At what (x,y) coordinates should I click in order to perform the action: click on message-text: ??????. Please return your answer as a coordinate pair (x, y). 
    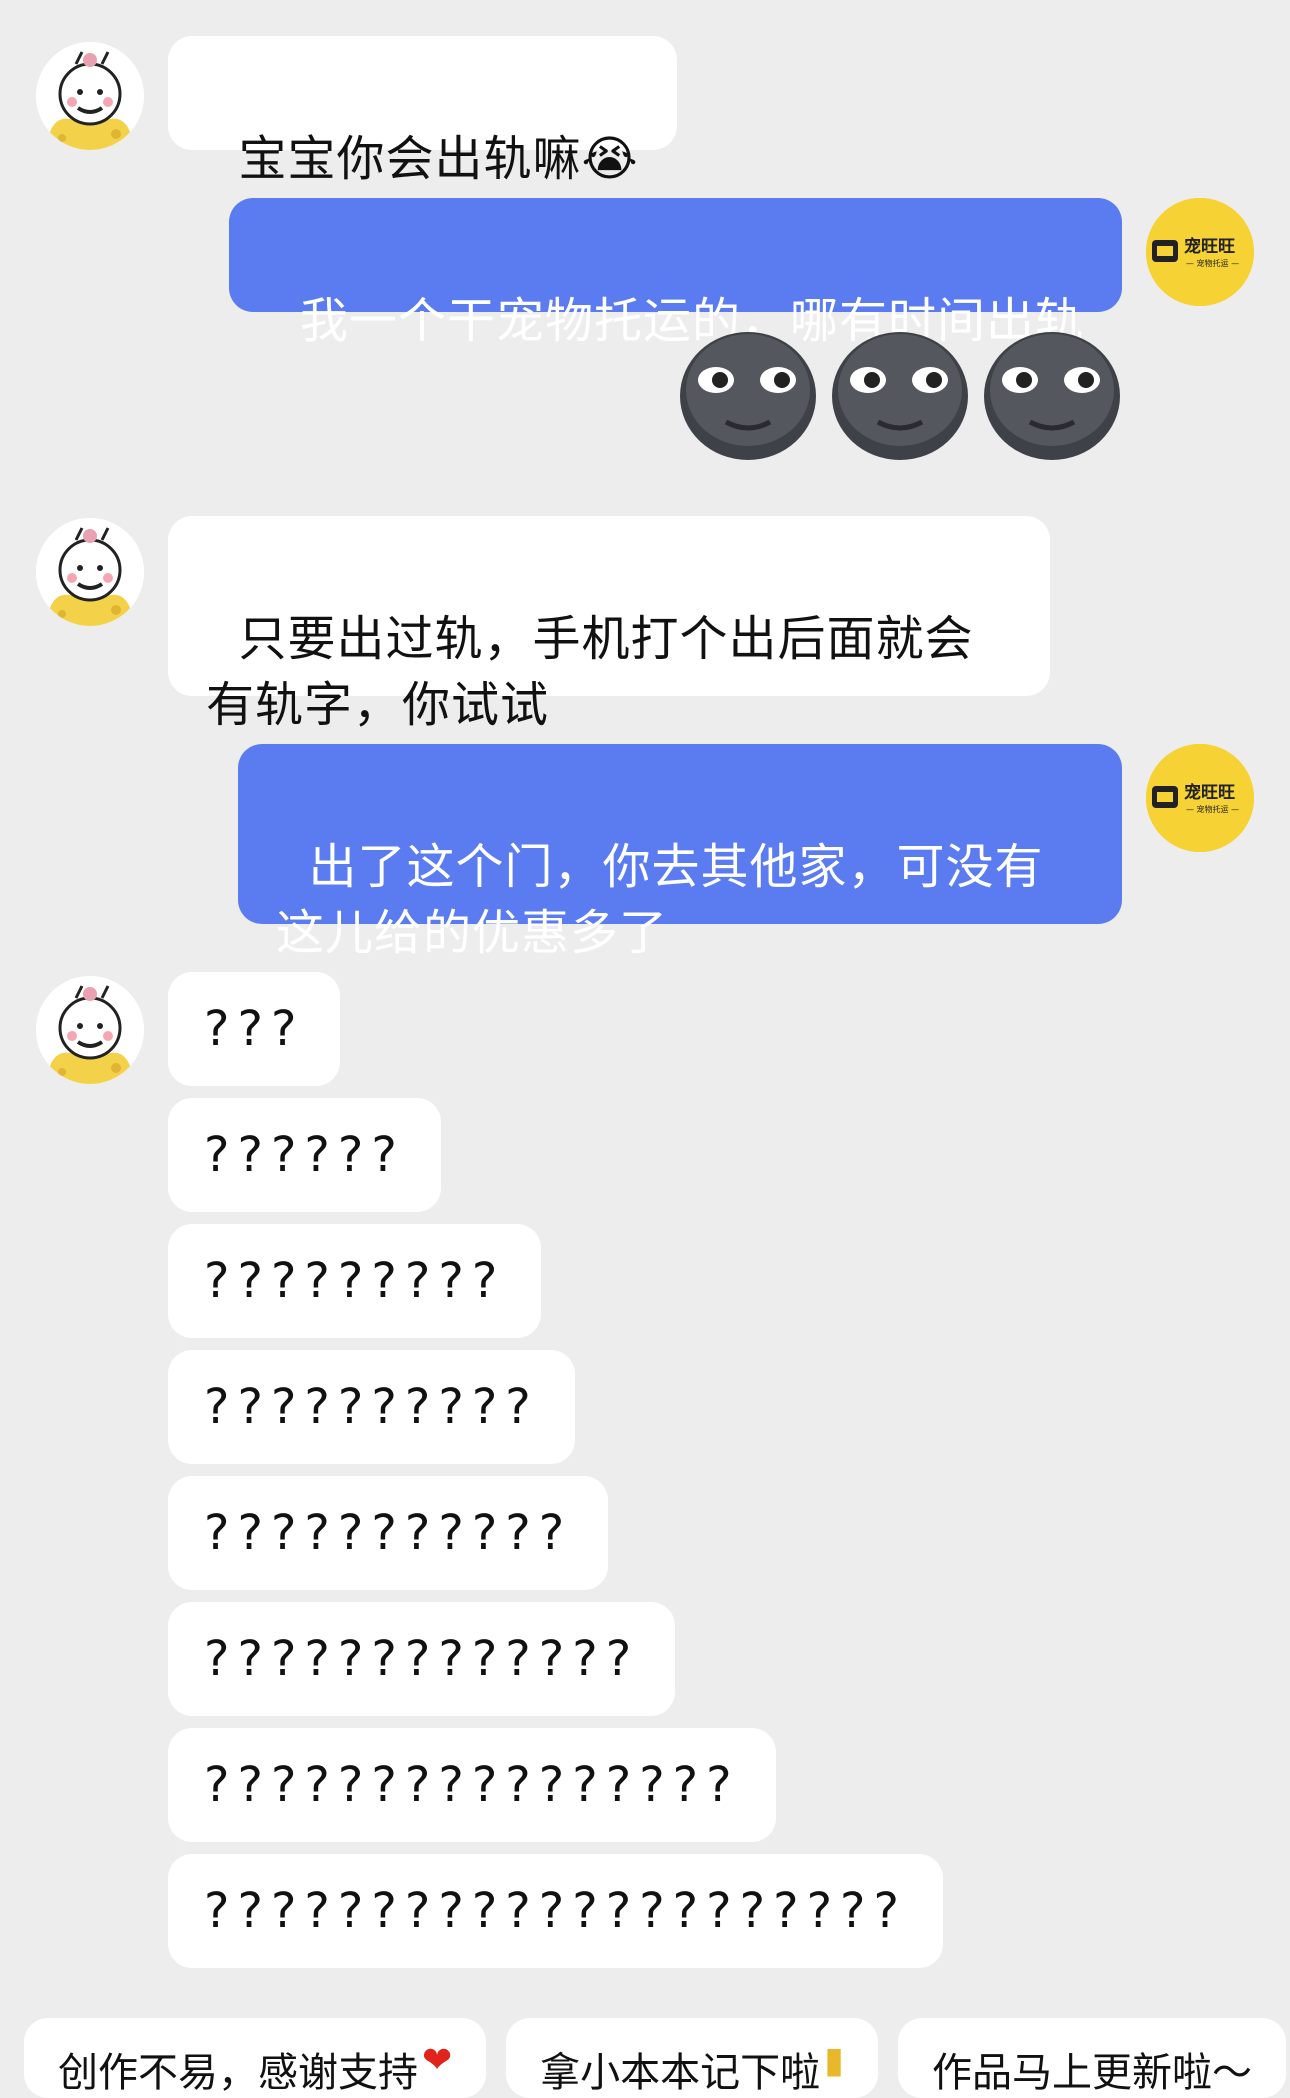
    Looking at the image, I should click on (304, 1155).